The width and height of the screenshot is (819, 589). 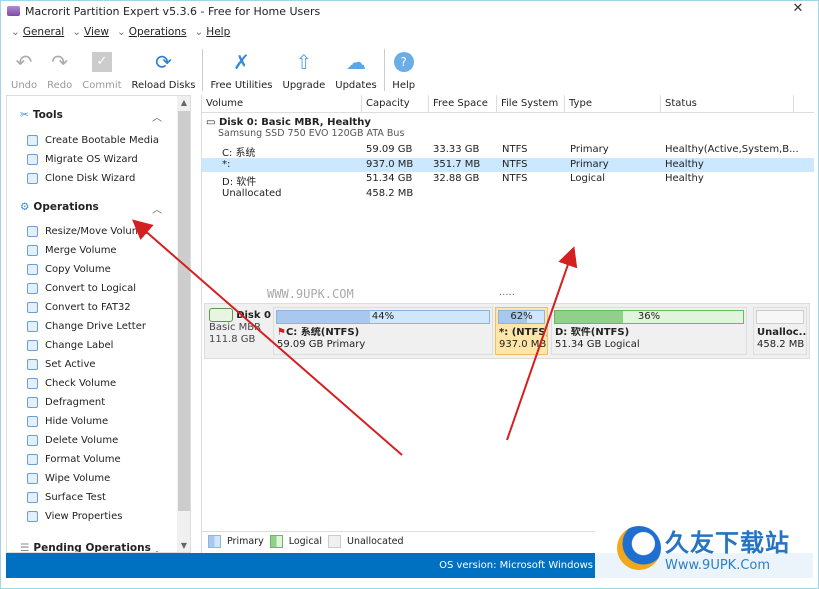 What do you see at coordinates (183, 102) in the screenshot?
I see `scroll-up-icon: ▲` at bounding box center [183, 102].